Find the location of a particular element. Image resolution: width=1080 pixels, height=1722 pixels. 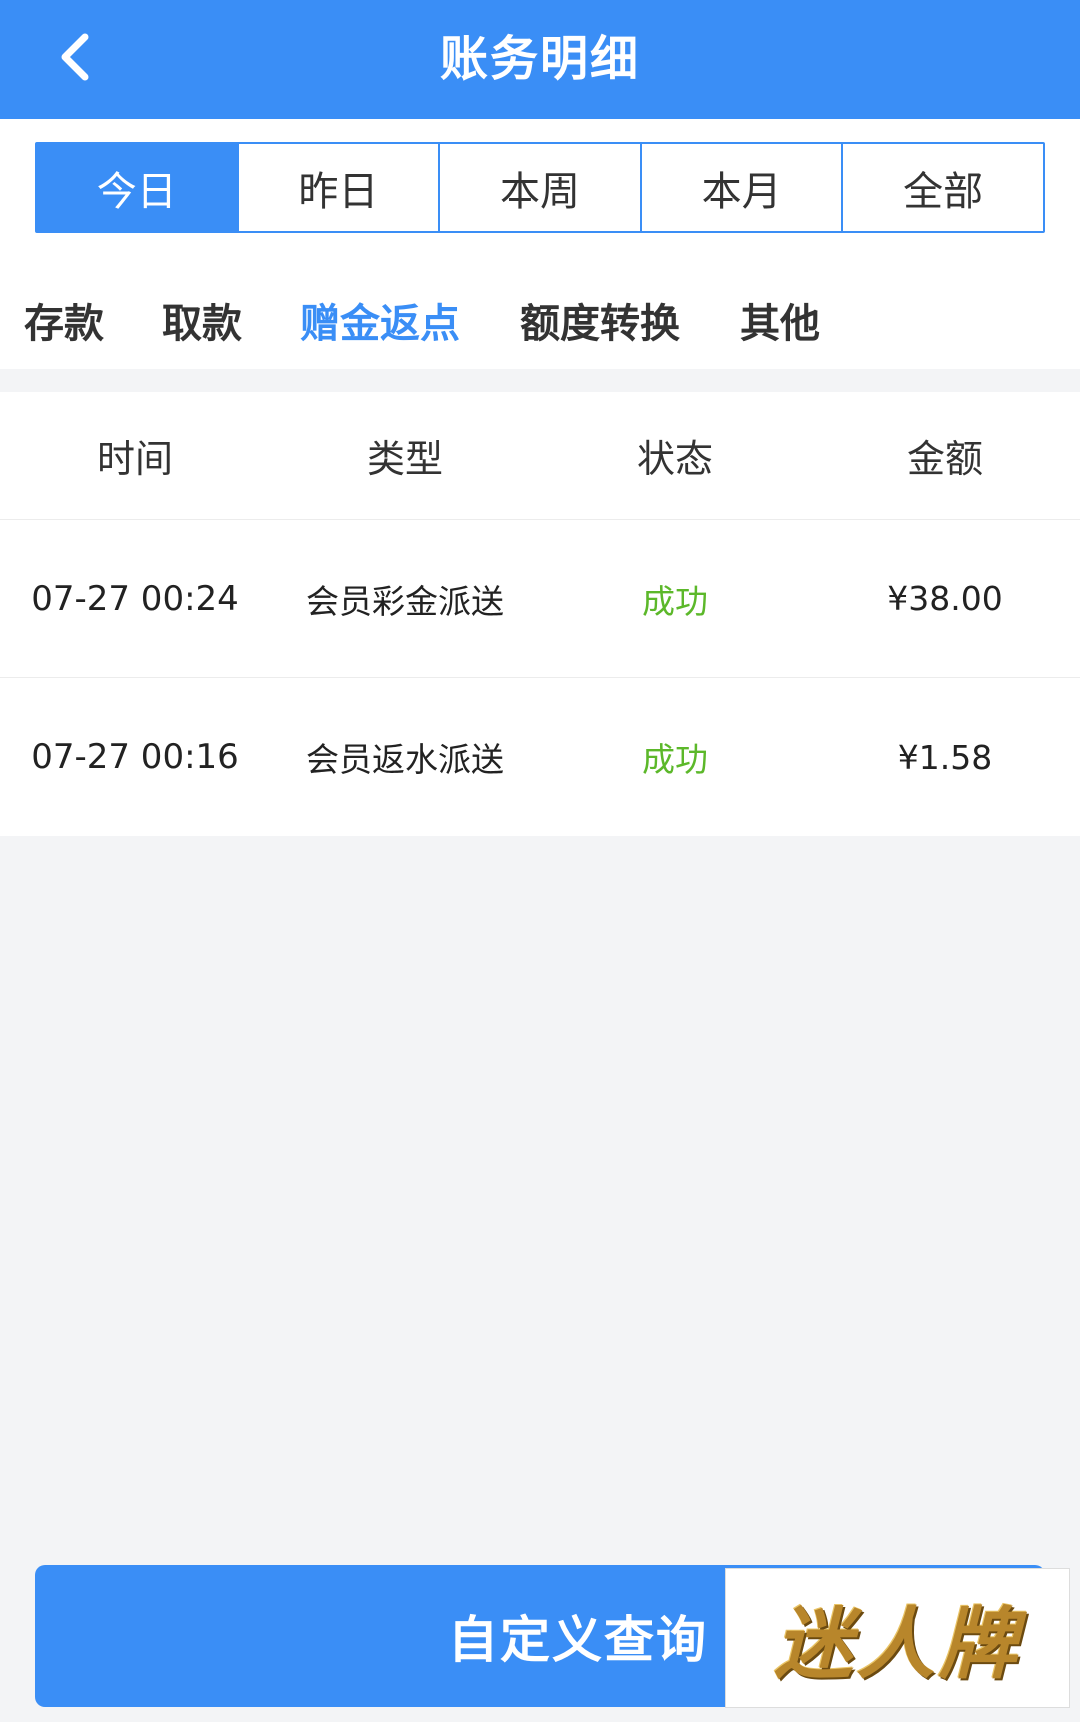

cell-type: 会员彩金派送 is located at coordinates (405, 601).